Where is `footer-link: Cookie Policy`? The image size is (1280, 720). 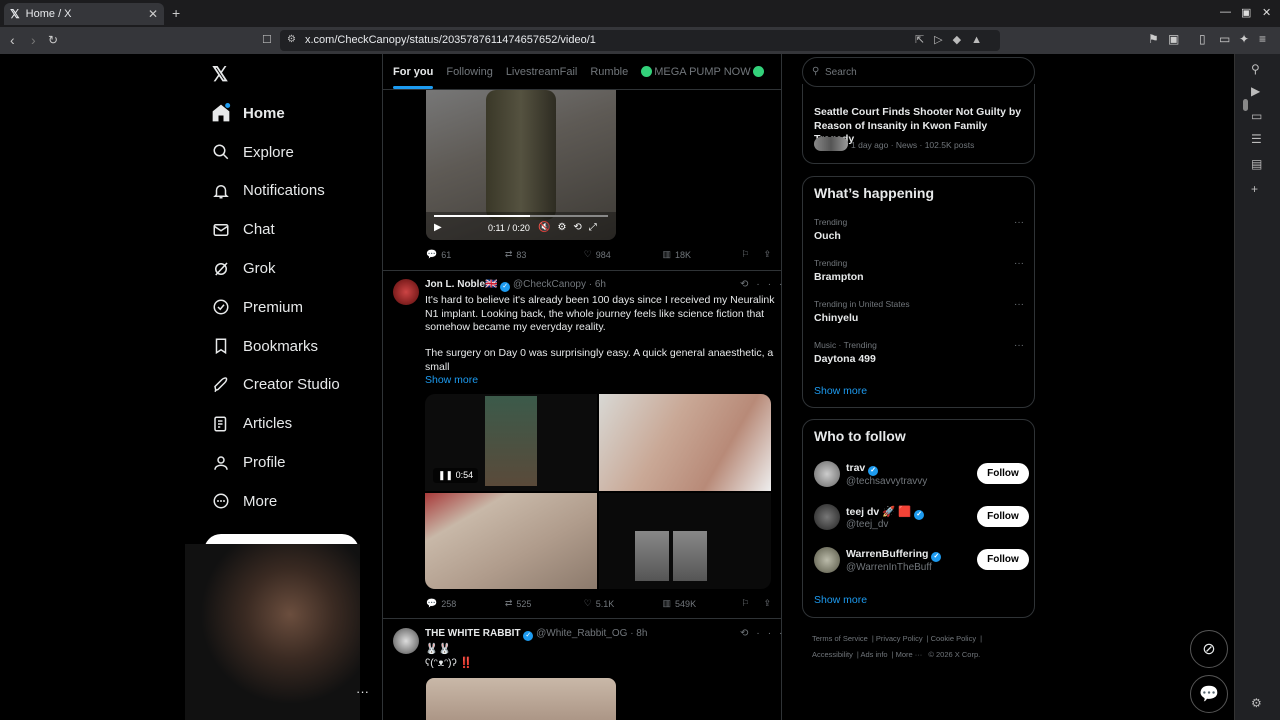 footer-link: Cookie Policy is located at coordinates (953, 638).